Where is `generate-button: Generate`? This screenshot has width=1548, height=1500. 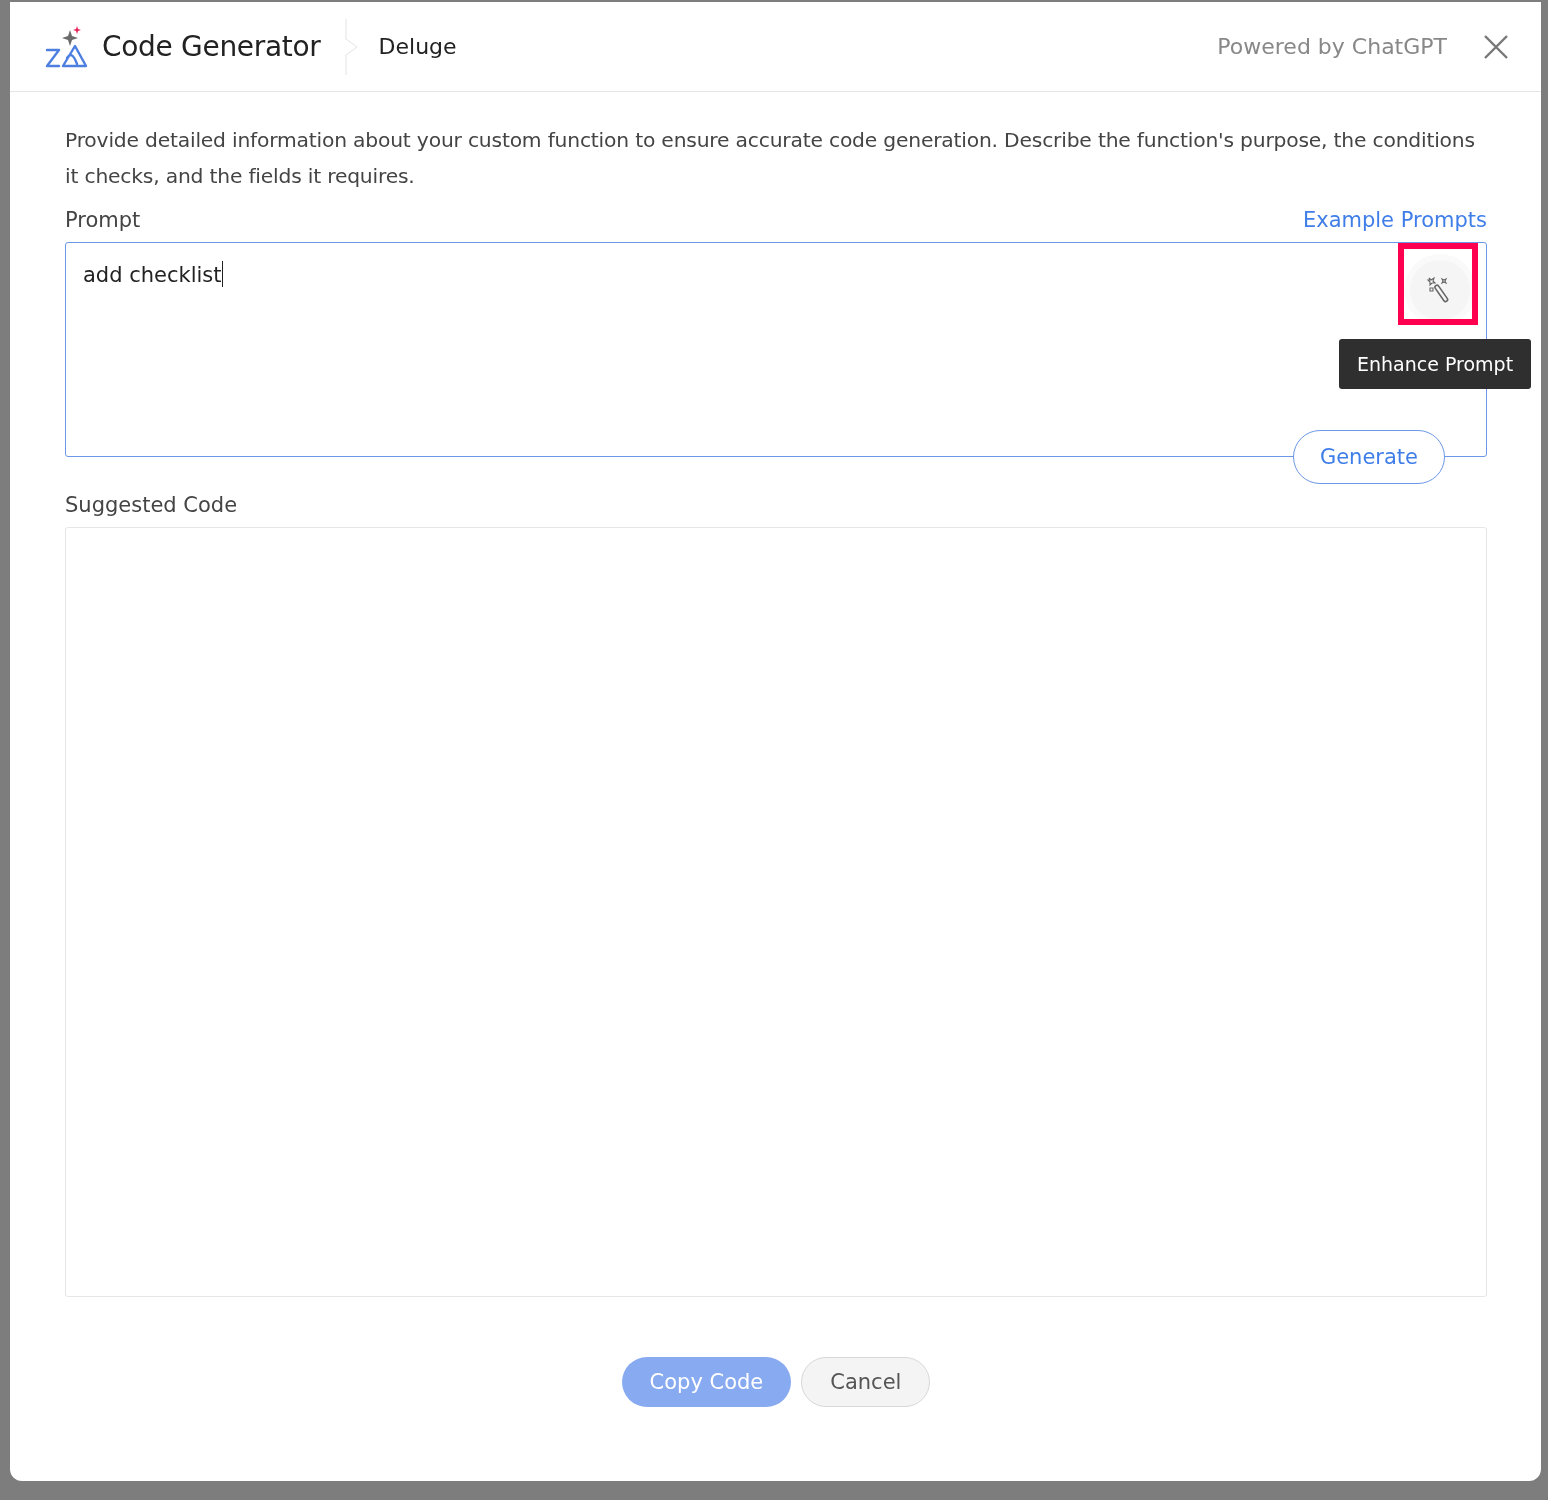
generate-button: Generate is located at coordinates (1368, 457).